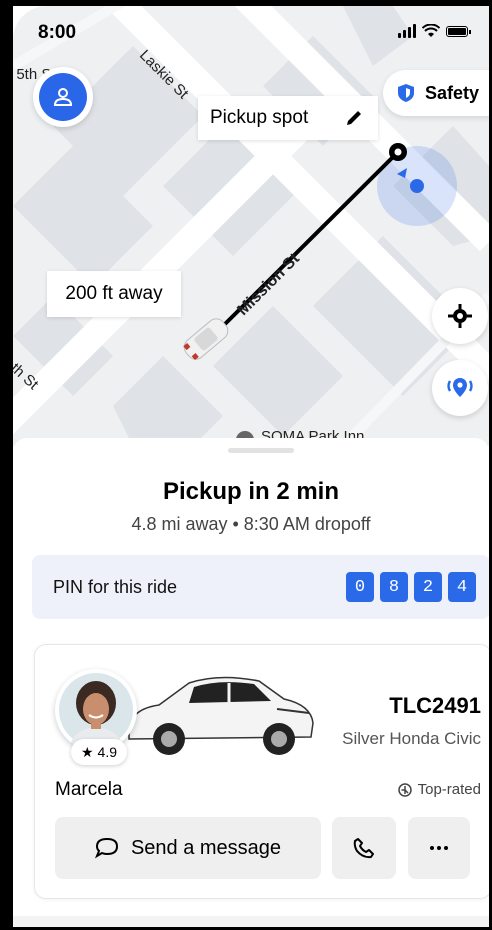 The image size is (492, 930). Describe the element at coordinates (87, 751) in the screenshot. I see `star-icon: ★` at that location.